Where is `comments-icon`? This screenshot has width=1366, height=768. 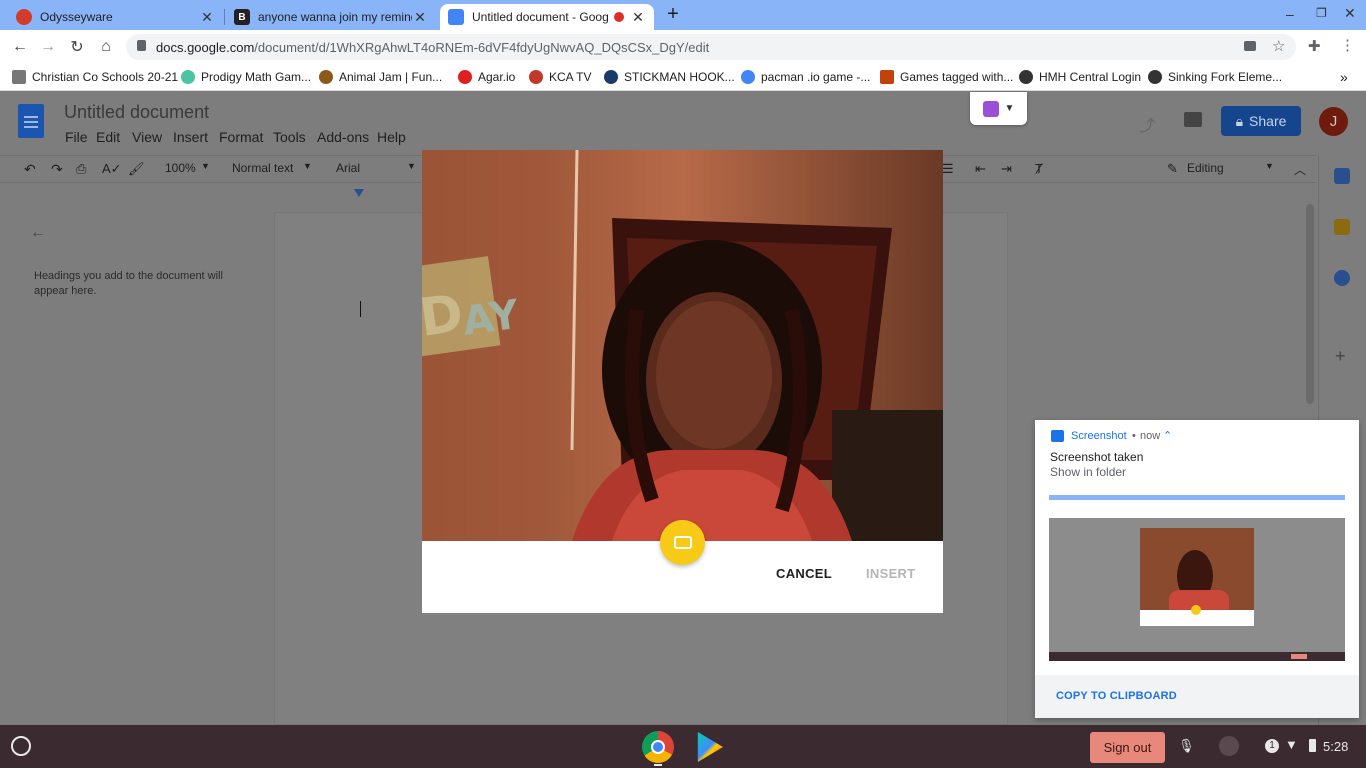
comments-icon is located at coordinates (1193, 119).